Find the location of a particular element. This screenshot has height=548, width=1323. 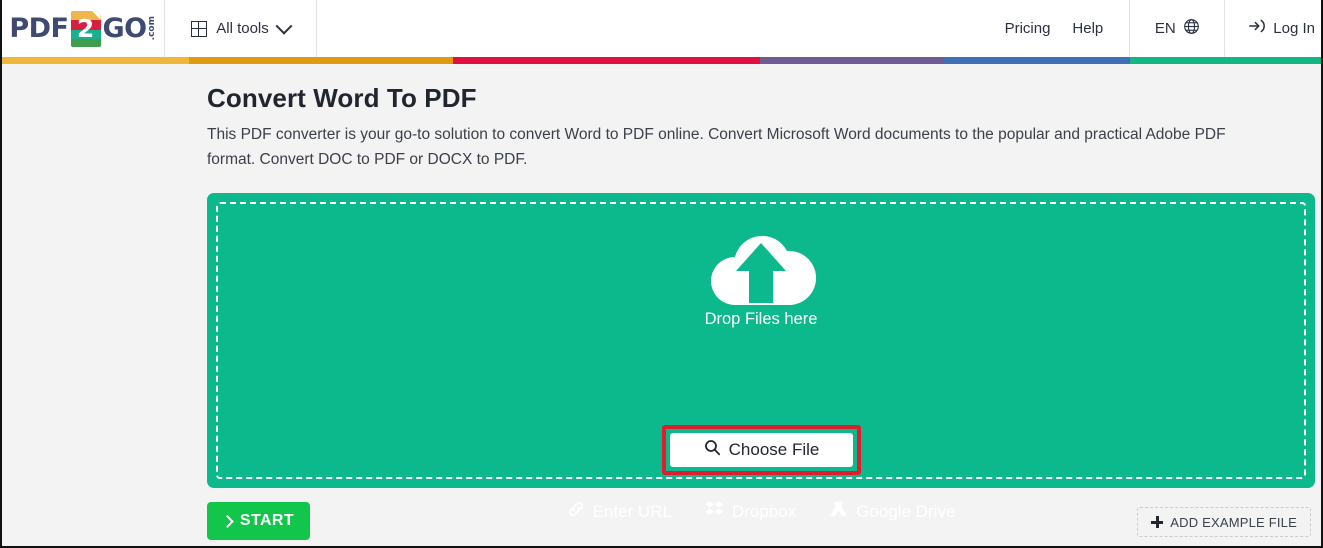

login-arrow-icon is located at coordinates (1257, 28).